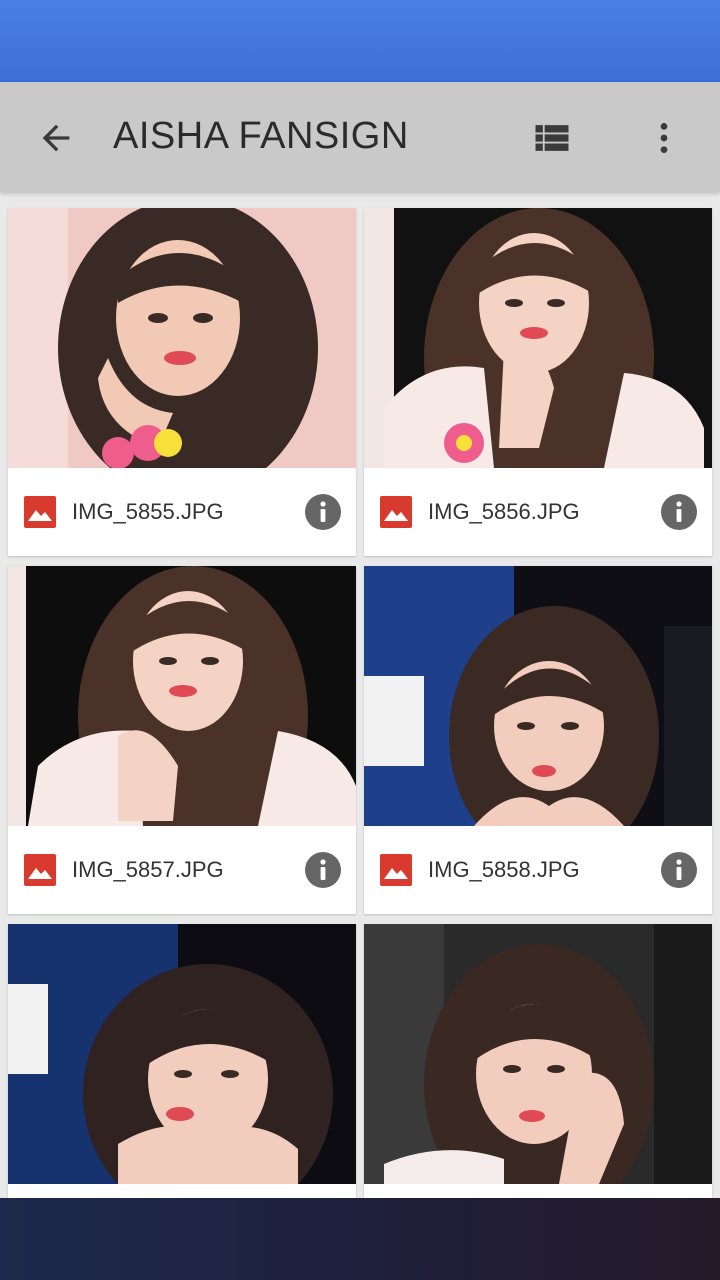 The image size is (720, 1280). What do you see at coordinates (360, 41) in the screenshot?
I see `status-bar` at bounding box center [360, 41].